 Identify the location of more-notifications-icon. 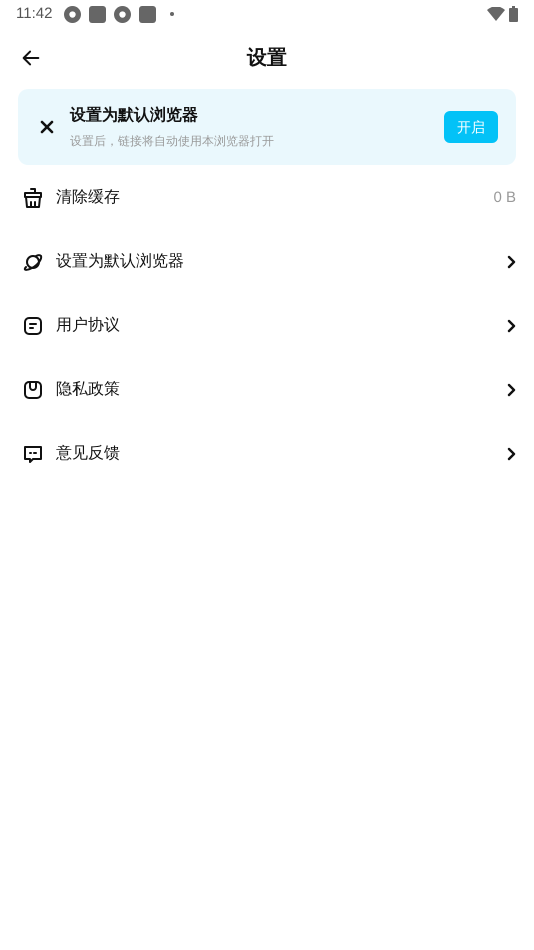
(172, 14).